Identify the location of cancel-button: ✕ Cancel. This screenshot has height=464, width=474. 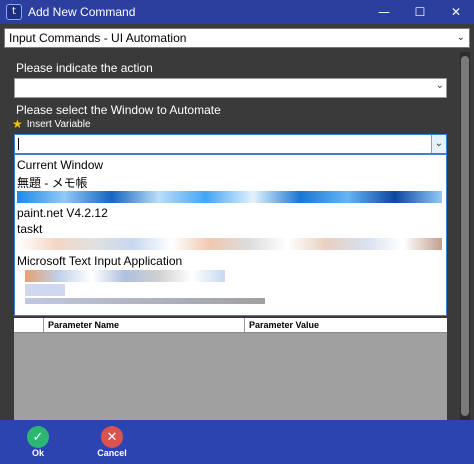
(112, 442).